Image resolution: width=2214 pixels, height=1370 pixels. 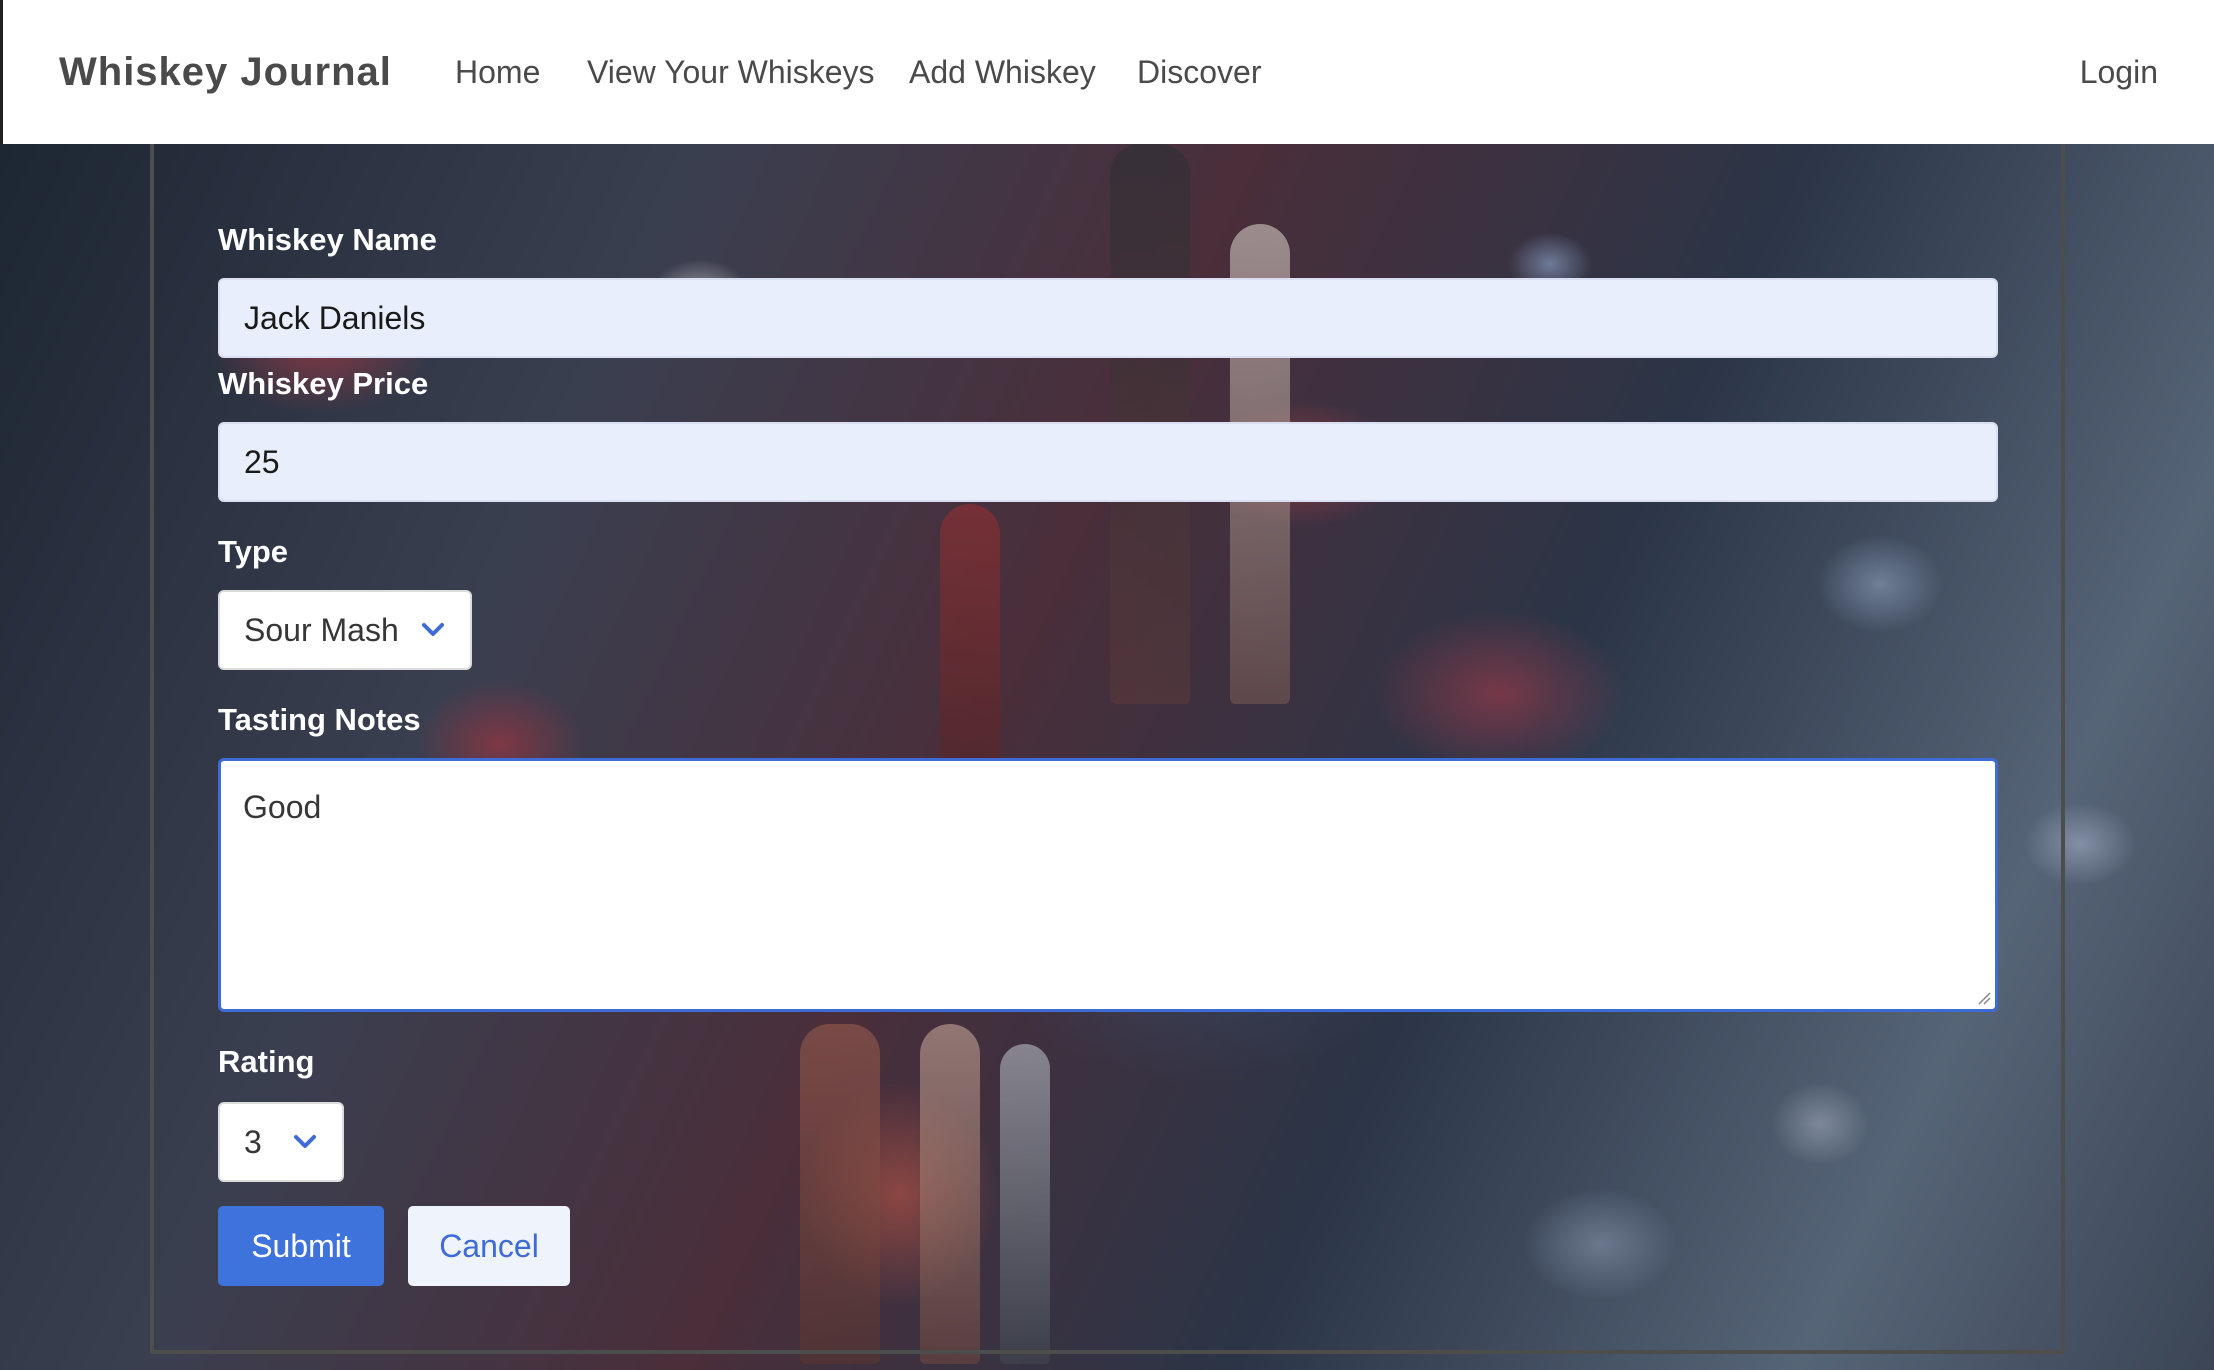 I want to click on whiskey-name-label: Whiskey Name, so click(x=327, y=239).